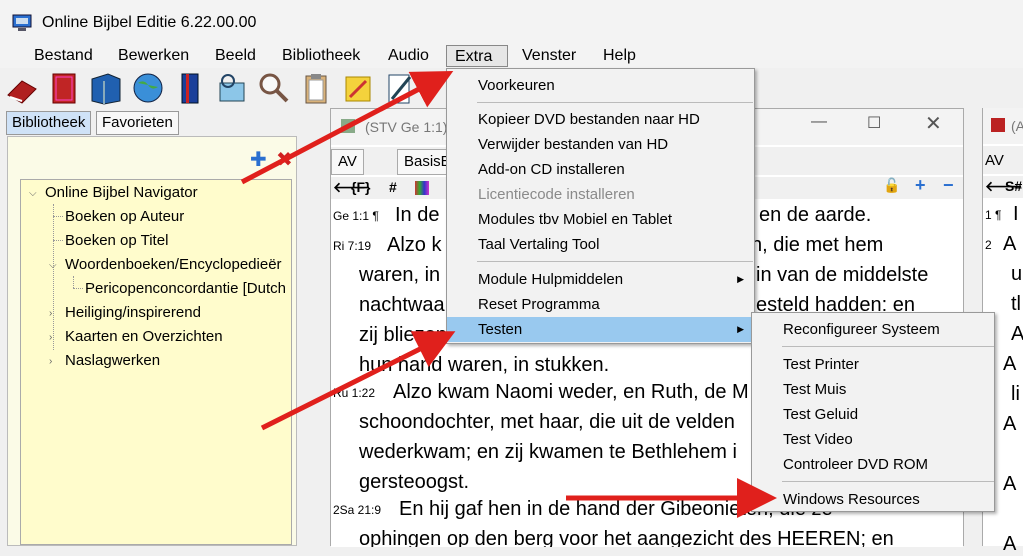 Image resolution: width=1023 pixels, height=556 pixels. What do you see at coordinates (548, 452) in the screenshot?
I see `verse-line: wederkwam; en zij kwamen te Bethlehem i` at bounding box center [548, 452].